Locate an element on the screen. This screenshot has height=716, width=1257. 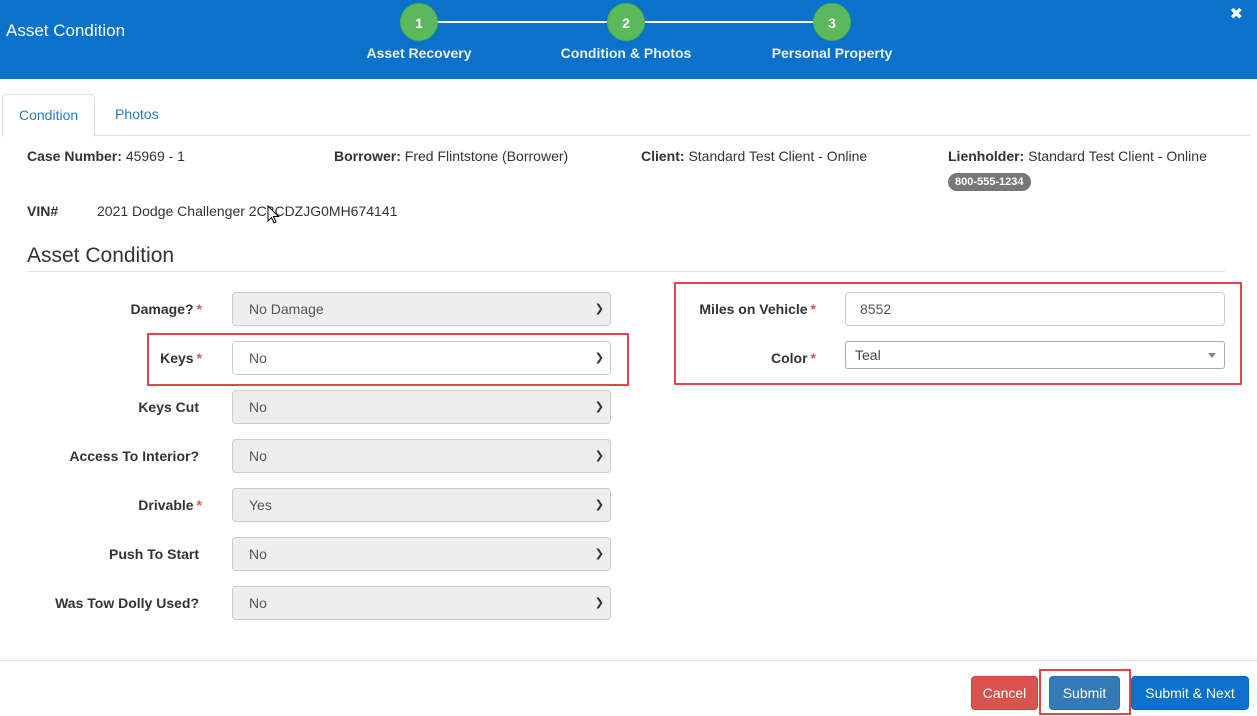
borrower-label: Borrower: is located at coordinates (367, 156).